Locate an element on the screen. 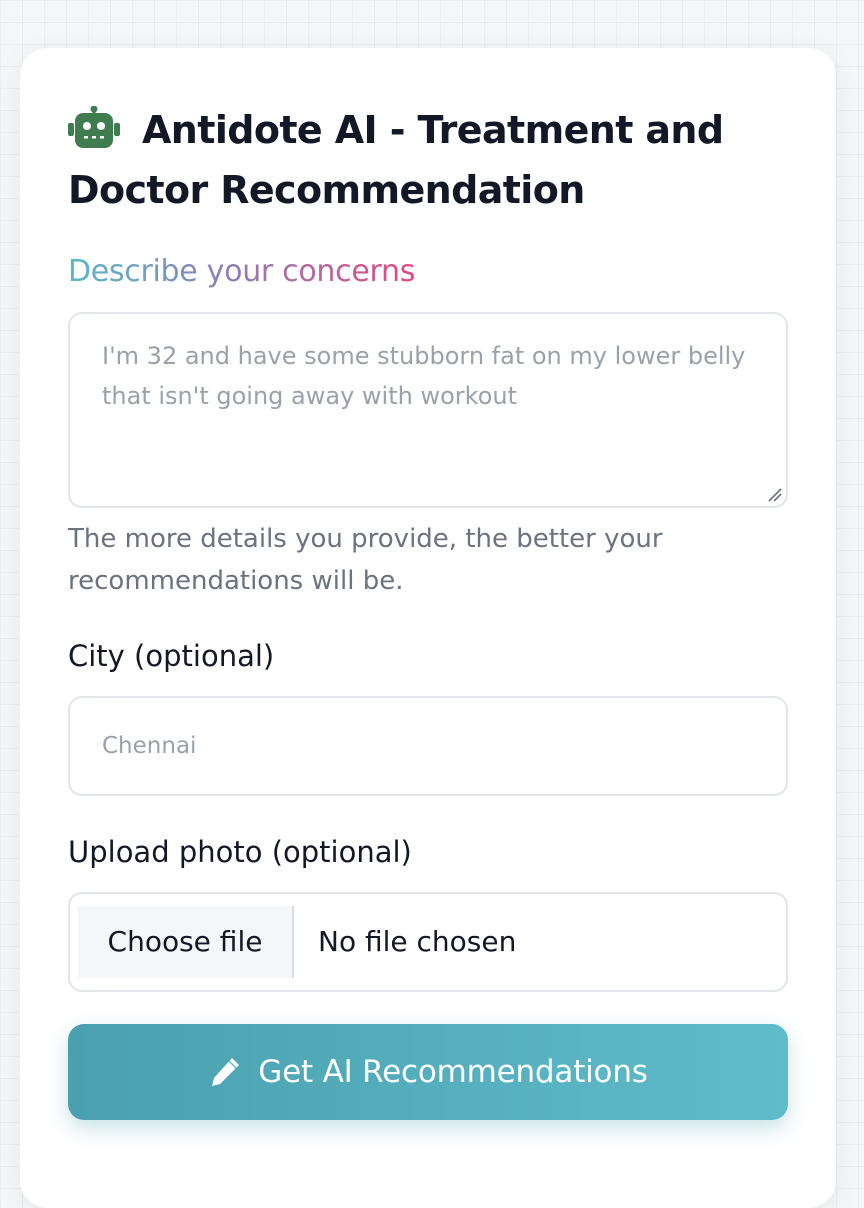 Image resolution: width=864 pixels, height=1208 pixels. file-status: No file chosen is located at coordinates (417, 941).